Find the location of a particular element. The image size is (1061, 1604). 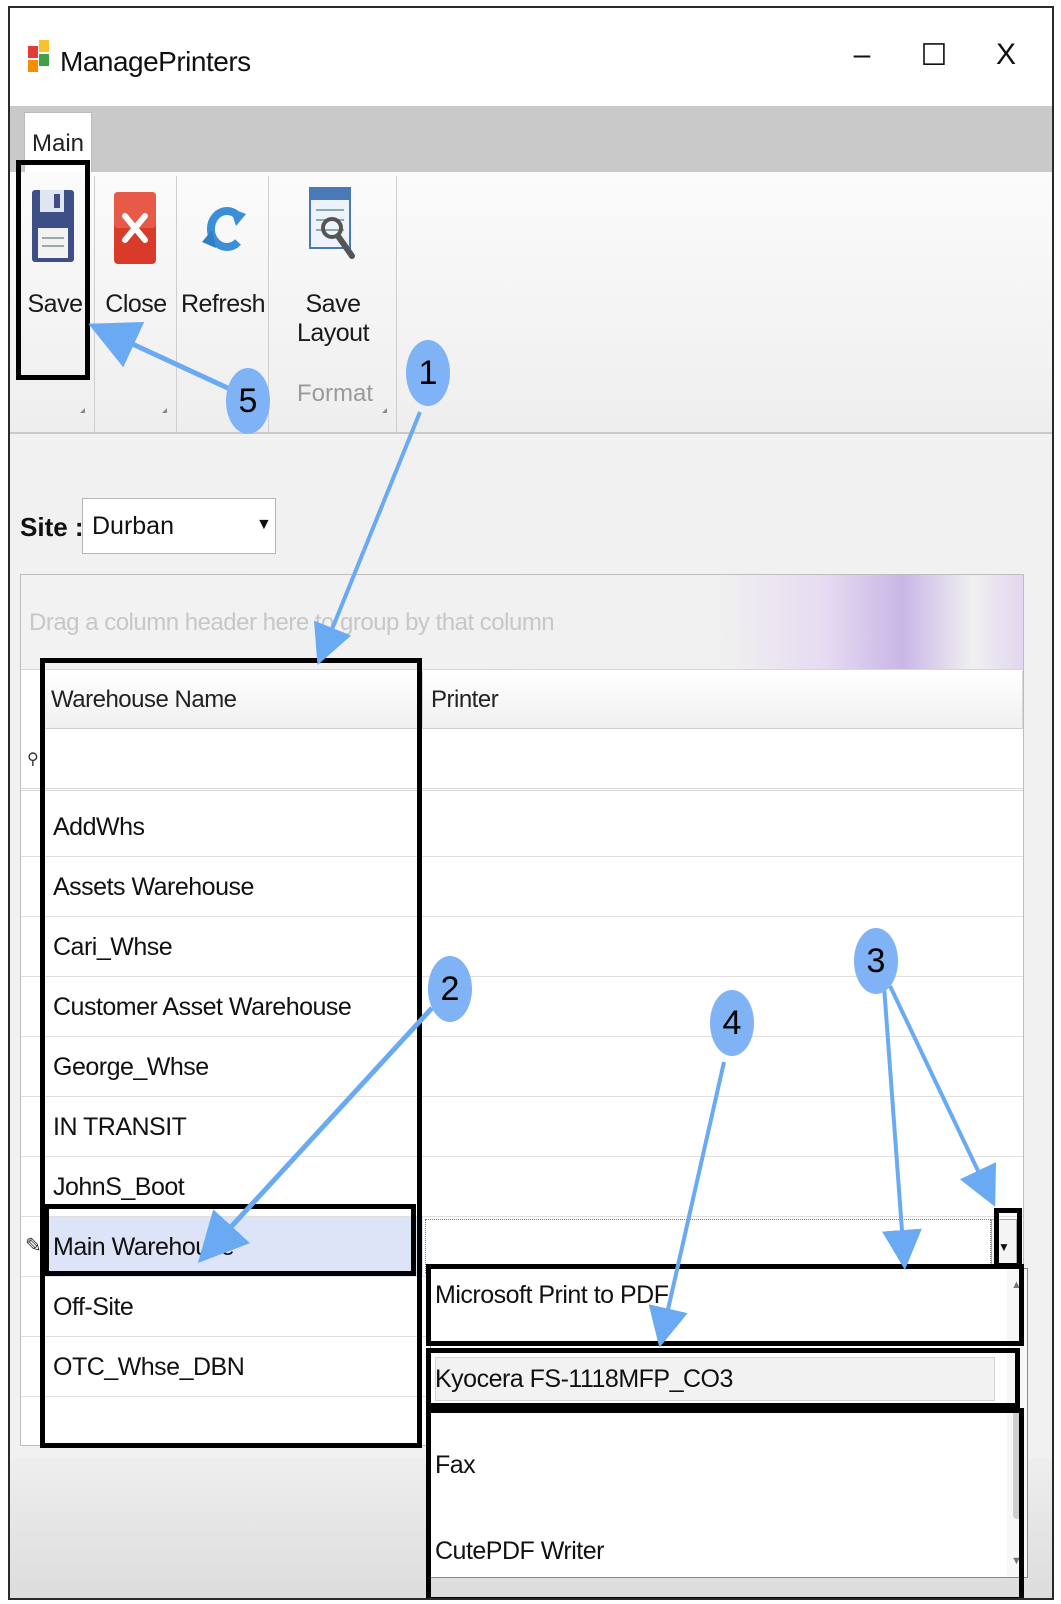

callout-2: 2 is located at coordinates (450, 989).